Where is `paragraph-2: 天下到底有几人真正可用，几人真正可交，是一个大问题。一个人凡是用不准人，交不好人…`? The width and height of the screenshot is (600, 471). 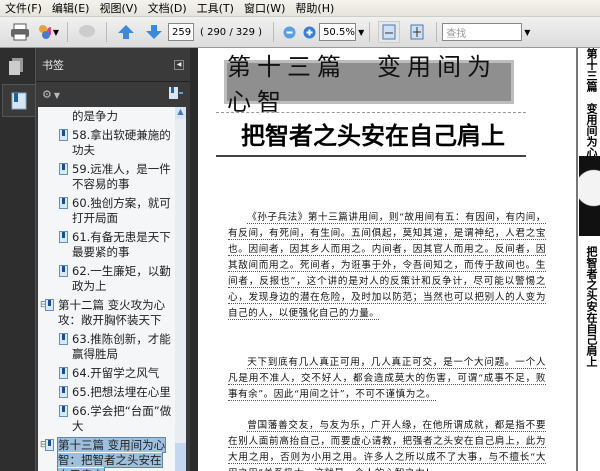 paragraph-2: 天下到底有几人真正可用，几人真正可交，是一个大问题。一个人凡是用不准人，交不好人… is located at coordinates (387, 379).